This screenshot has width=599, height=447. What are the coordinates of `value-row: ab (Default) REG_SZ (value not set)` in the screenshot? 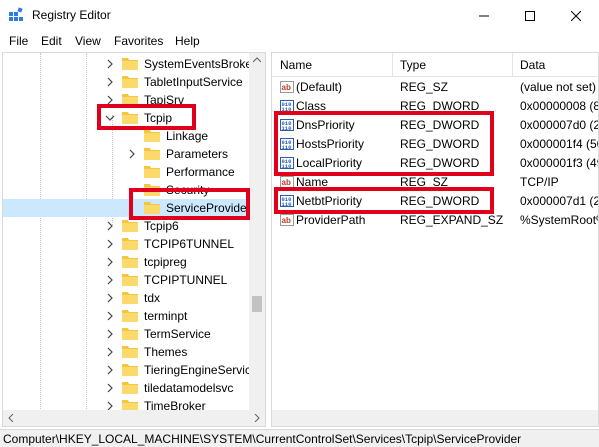 It's located at (435, 87).